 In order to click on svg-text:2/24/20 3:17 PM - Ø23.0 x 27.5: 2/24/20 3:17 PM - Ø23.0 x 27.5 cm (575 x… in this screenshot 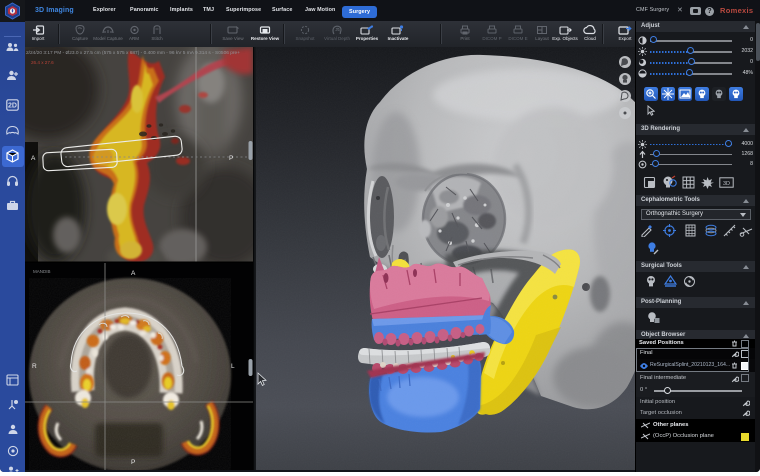, I will do `click(133, 53)`.